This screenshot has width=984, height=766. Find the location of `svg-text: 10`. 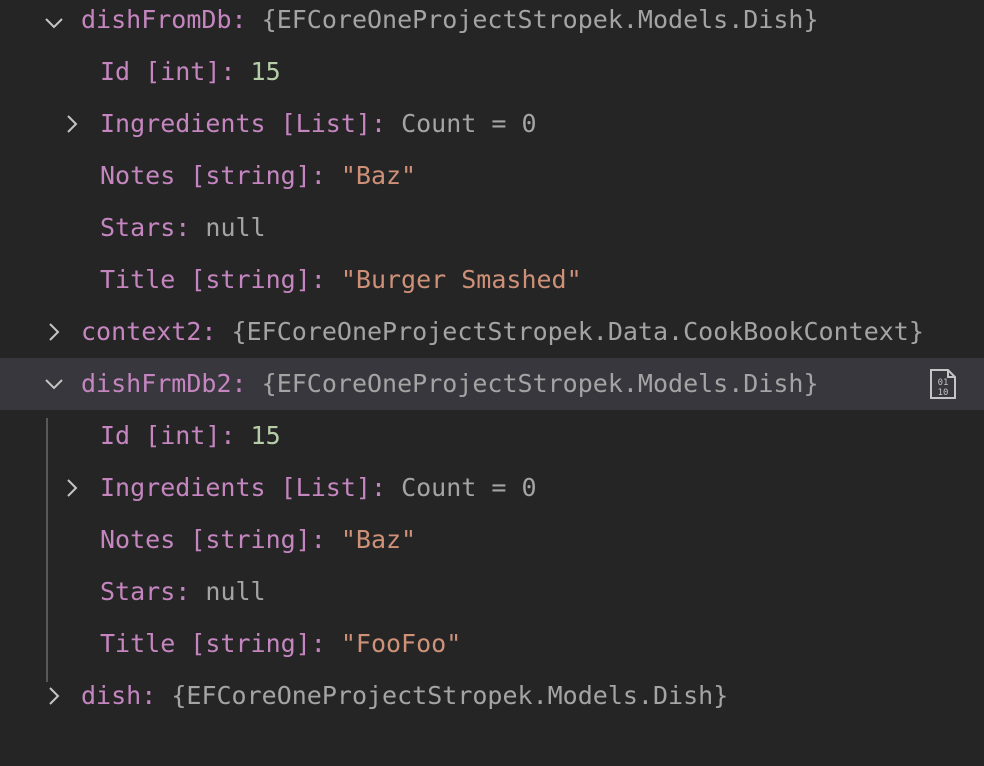

svg-text: 10 is located at coordinates (943, 393).